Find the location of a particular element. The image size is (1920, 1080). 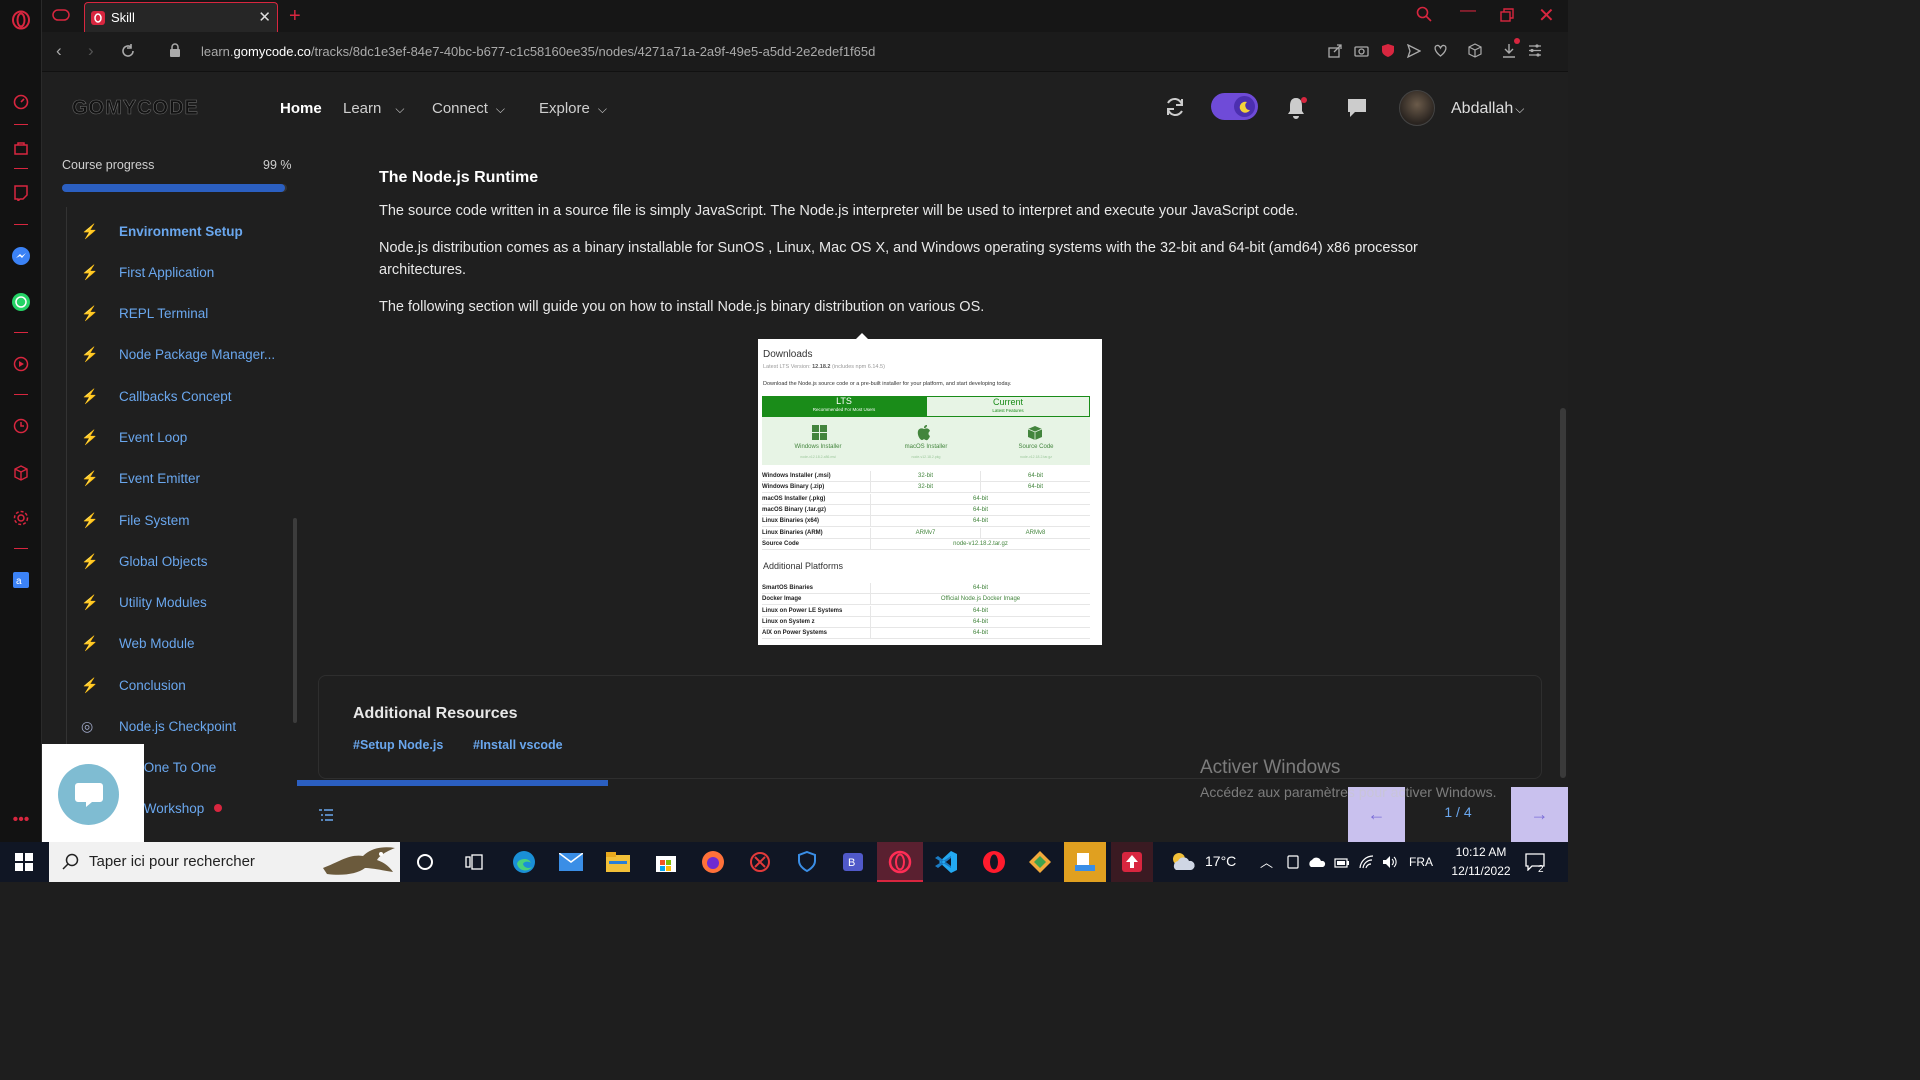

game-app-icon is located at coordinates (760, 862).